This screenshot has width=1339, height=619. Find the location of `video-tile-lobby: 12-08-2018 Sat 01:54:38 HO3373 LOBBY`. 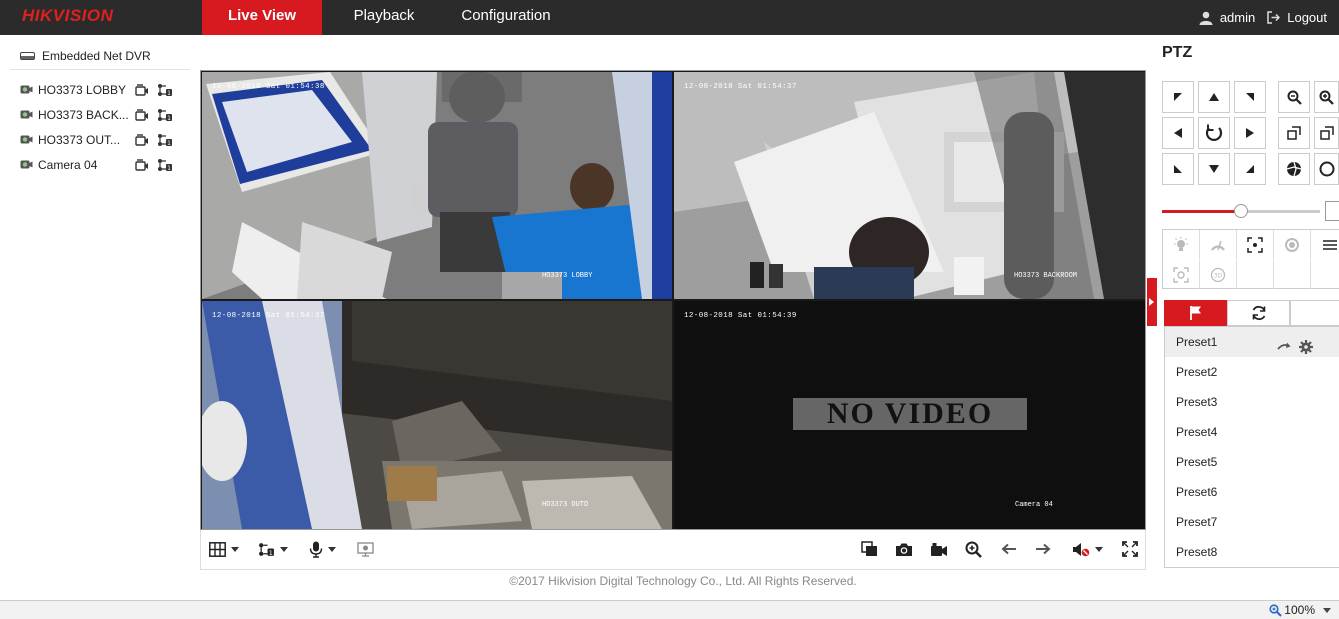

video-tile-lobby: 12-08-2018 Sat 01:54:38 HO3373 LOBBY is located at coordinates (437, 185).